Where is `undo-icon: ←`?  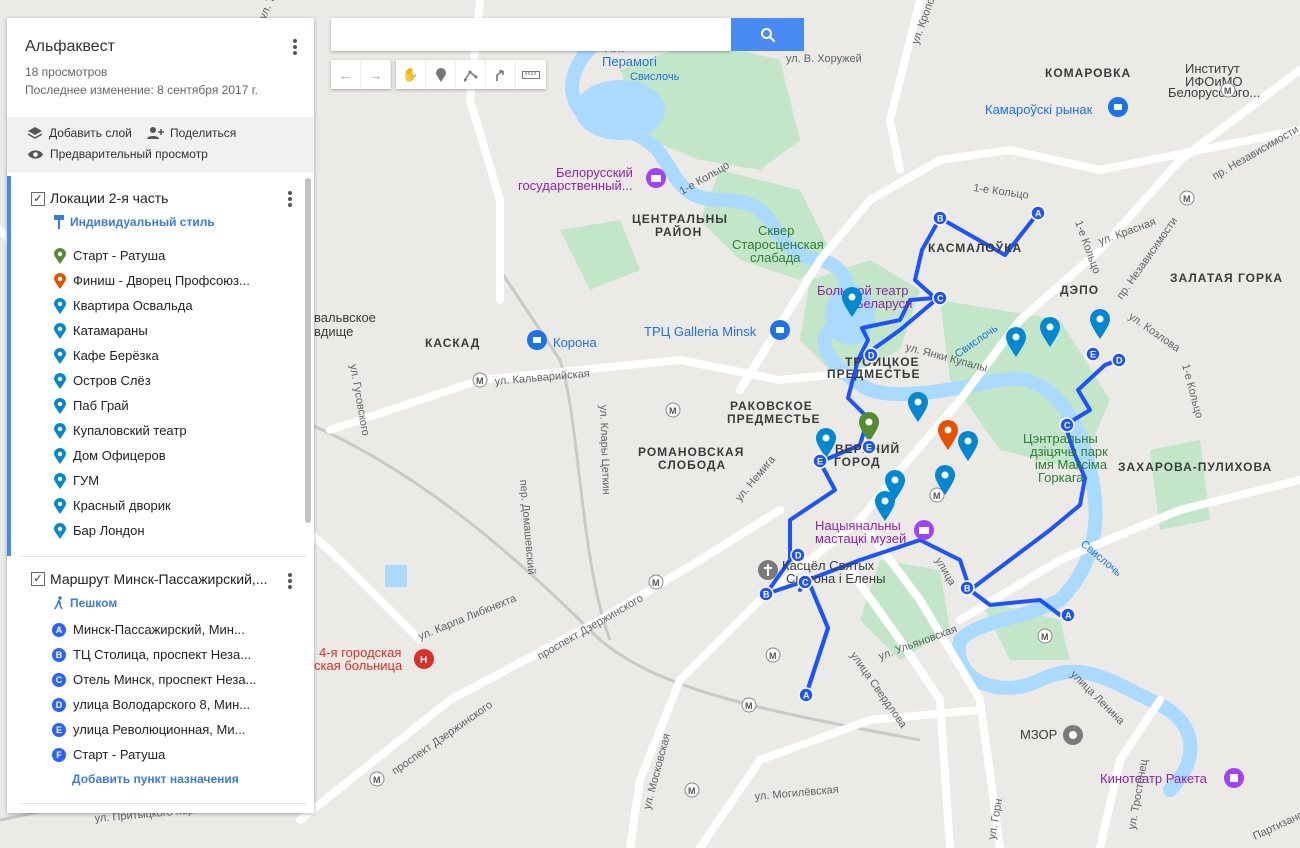
undo-icon: ← is located at coordinates (345, 74).